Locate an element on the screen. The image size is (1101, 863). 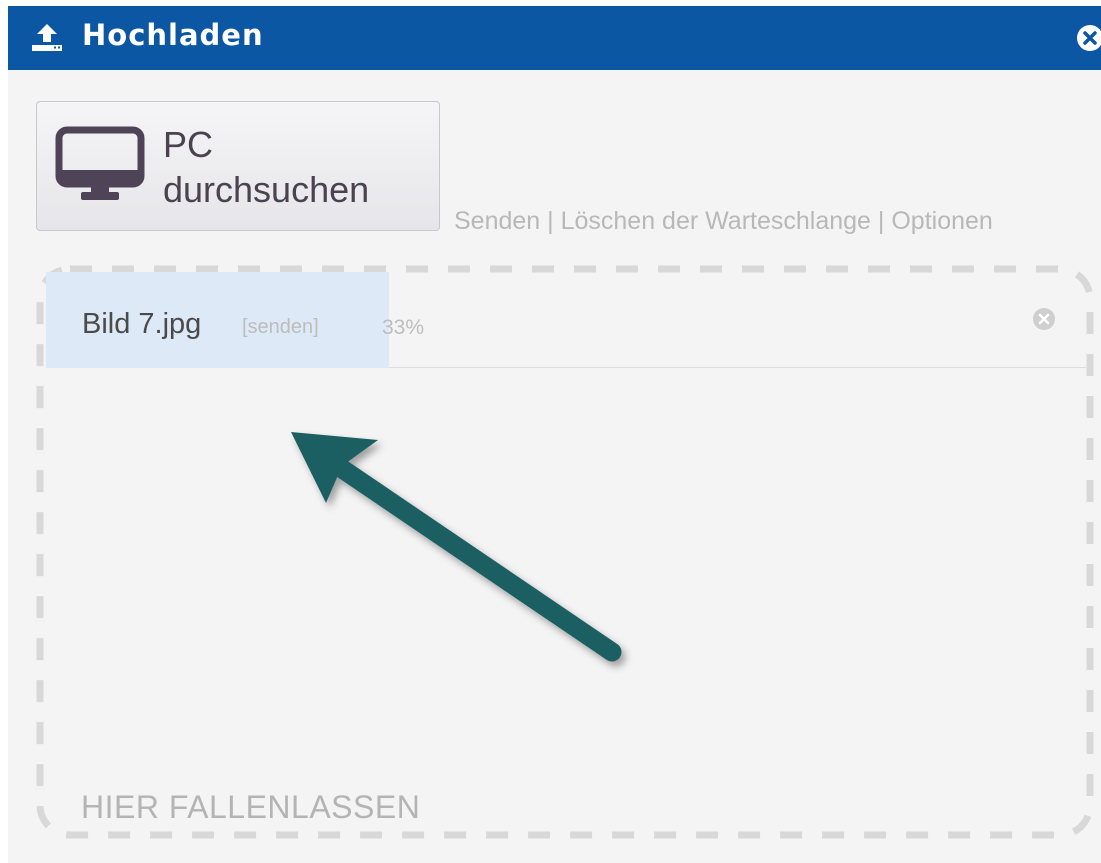
file-percent: 33% is located at coordinates (403, 327).